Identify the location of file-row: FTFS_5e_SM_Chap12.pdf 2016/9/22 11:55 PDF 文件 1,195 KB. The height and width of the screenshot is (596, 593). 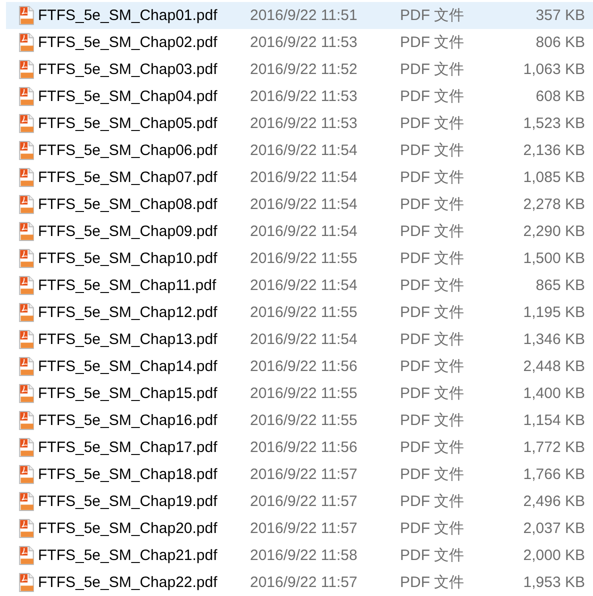
(299, 312).